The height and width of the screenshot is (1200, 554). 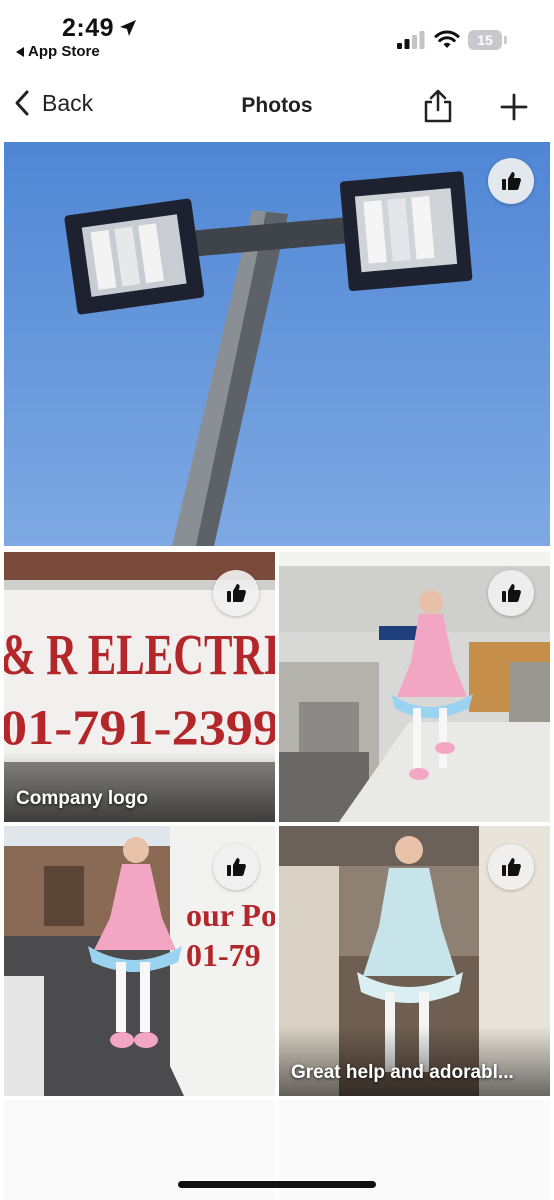 What do you see at coordinates (230, 915) in the screenshot?
I see `van-text-line1: our Po` at bounding box center [230, 915].